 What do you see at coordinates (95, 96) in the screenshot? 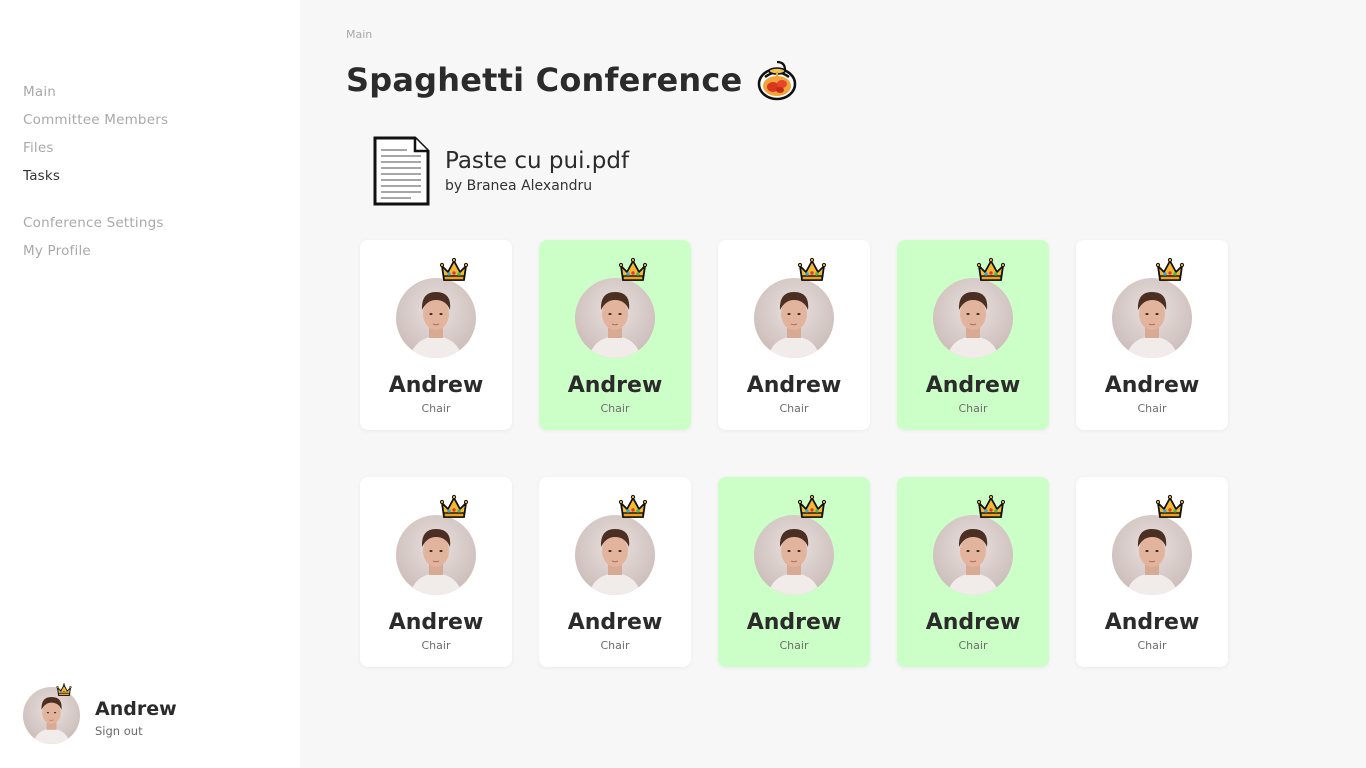
I see `nav-item-main: Main` at bounding box center [95, 96].